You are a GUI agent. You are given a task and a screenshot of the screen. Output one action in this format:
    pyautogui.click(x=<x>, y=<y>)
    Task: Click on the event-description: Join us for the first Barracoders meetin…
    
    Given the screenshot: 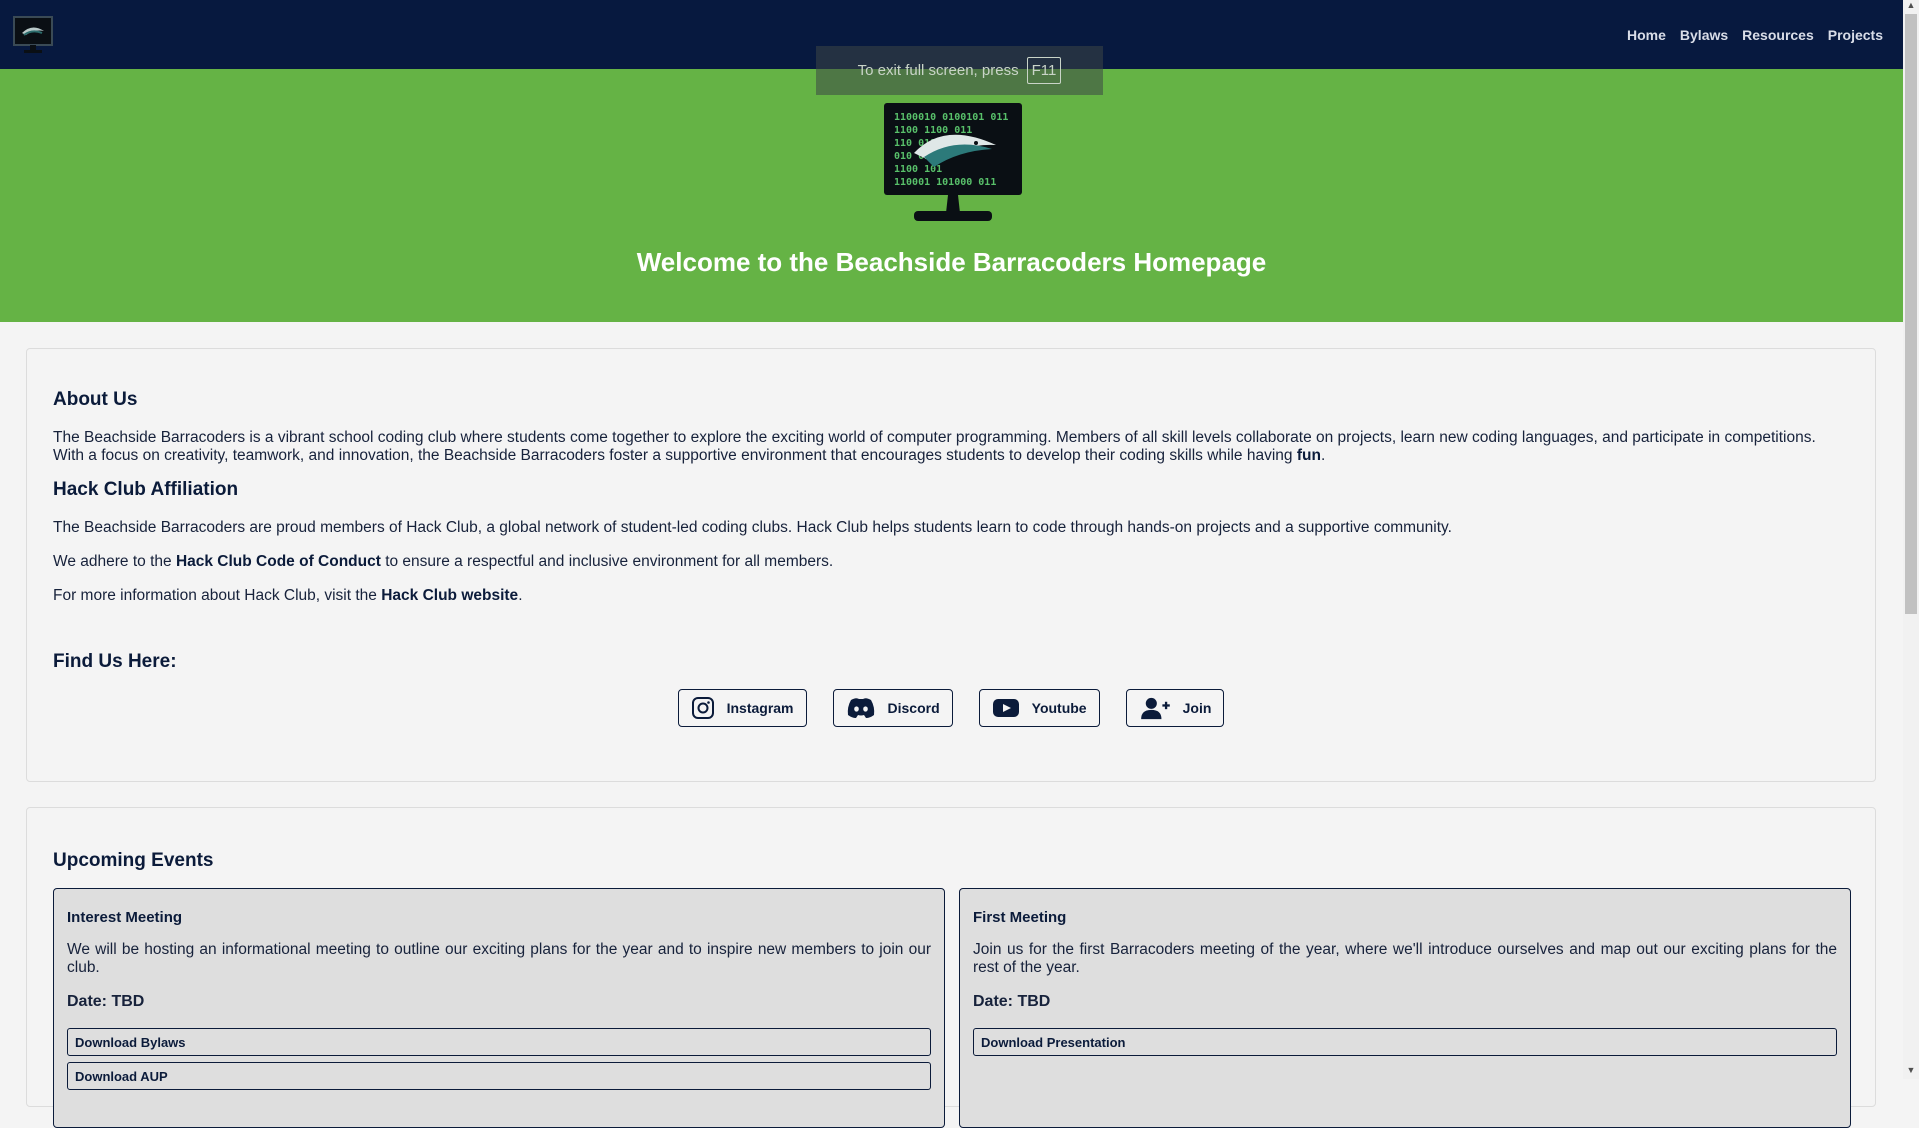 What is the action you would take?
    pyautogui.click(x=1405, y=958)
    